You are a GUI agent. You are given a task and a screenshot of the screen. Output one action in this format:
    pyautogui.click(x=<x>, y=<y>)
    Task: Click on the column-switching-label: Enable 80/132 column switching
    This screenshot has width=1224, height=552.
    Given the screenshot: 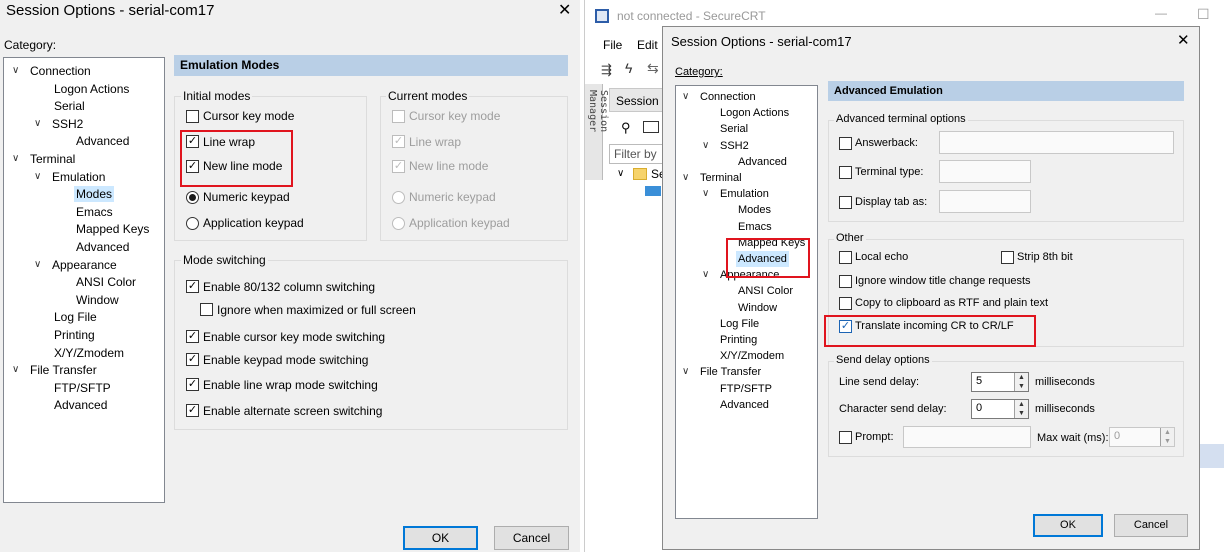 What is the action you would take?
    pyautogui.click(x=289, y=287)
    